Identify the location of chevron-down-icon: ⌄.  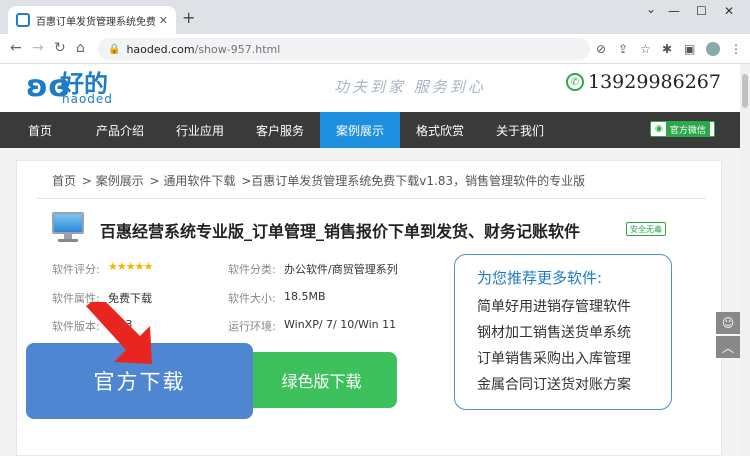
(651, 9).